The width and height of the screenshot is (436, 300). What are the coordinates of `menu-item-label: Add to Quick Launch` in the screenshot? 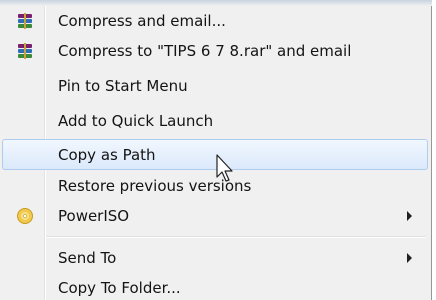 It's located at (136, 121).